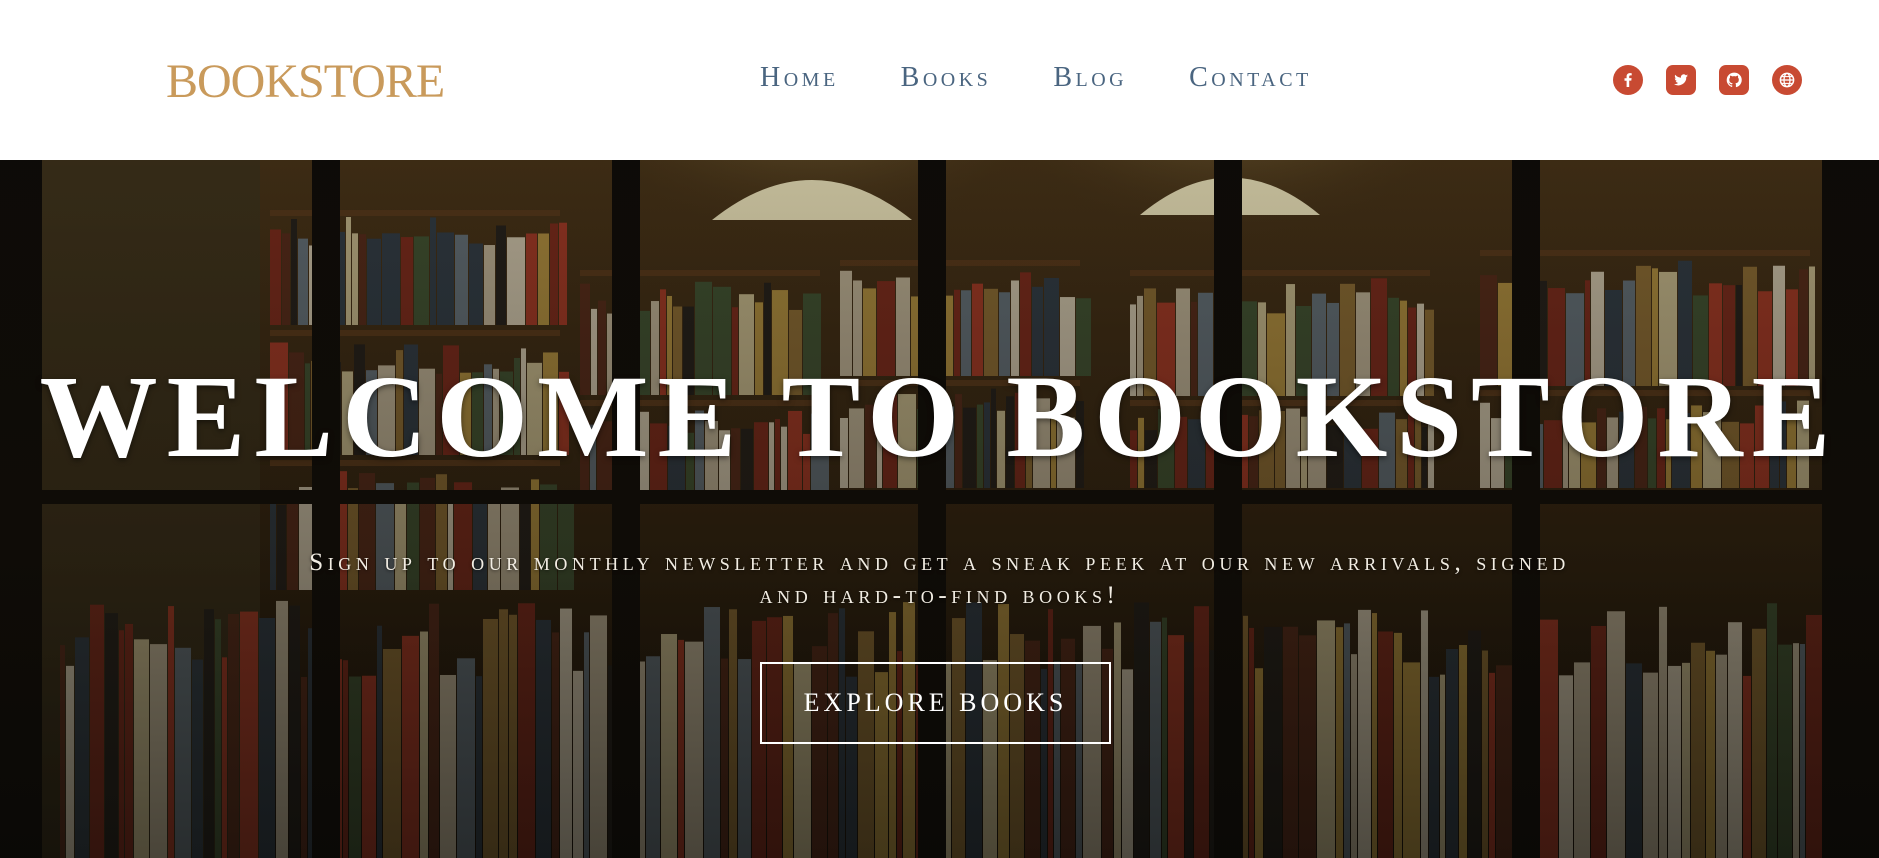 This screenshot has height=858, width=1879. What do you see at coordinates (1628, 80) in the screenshot?
I see `facebook-icon` at bounding box center [1628, 80].